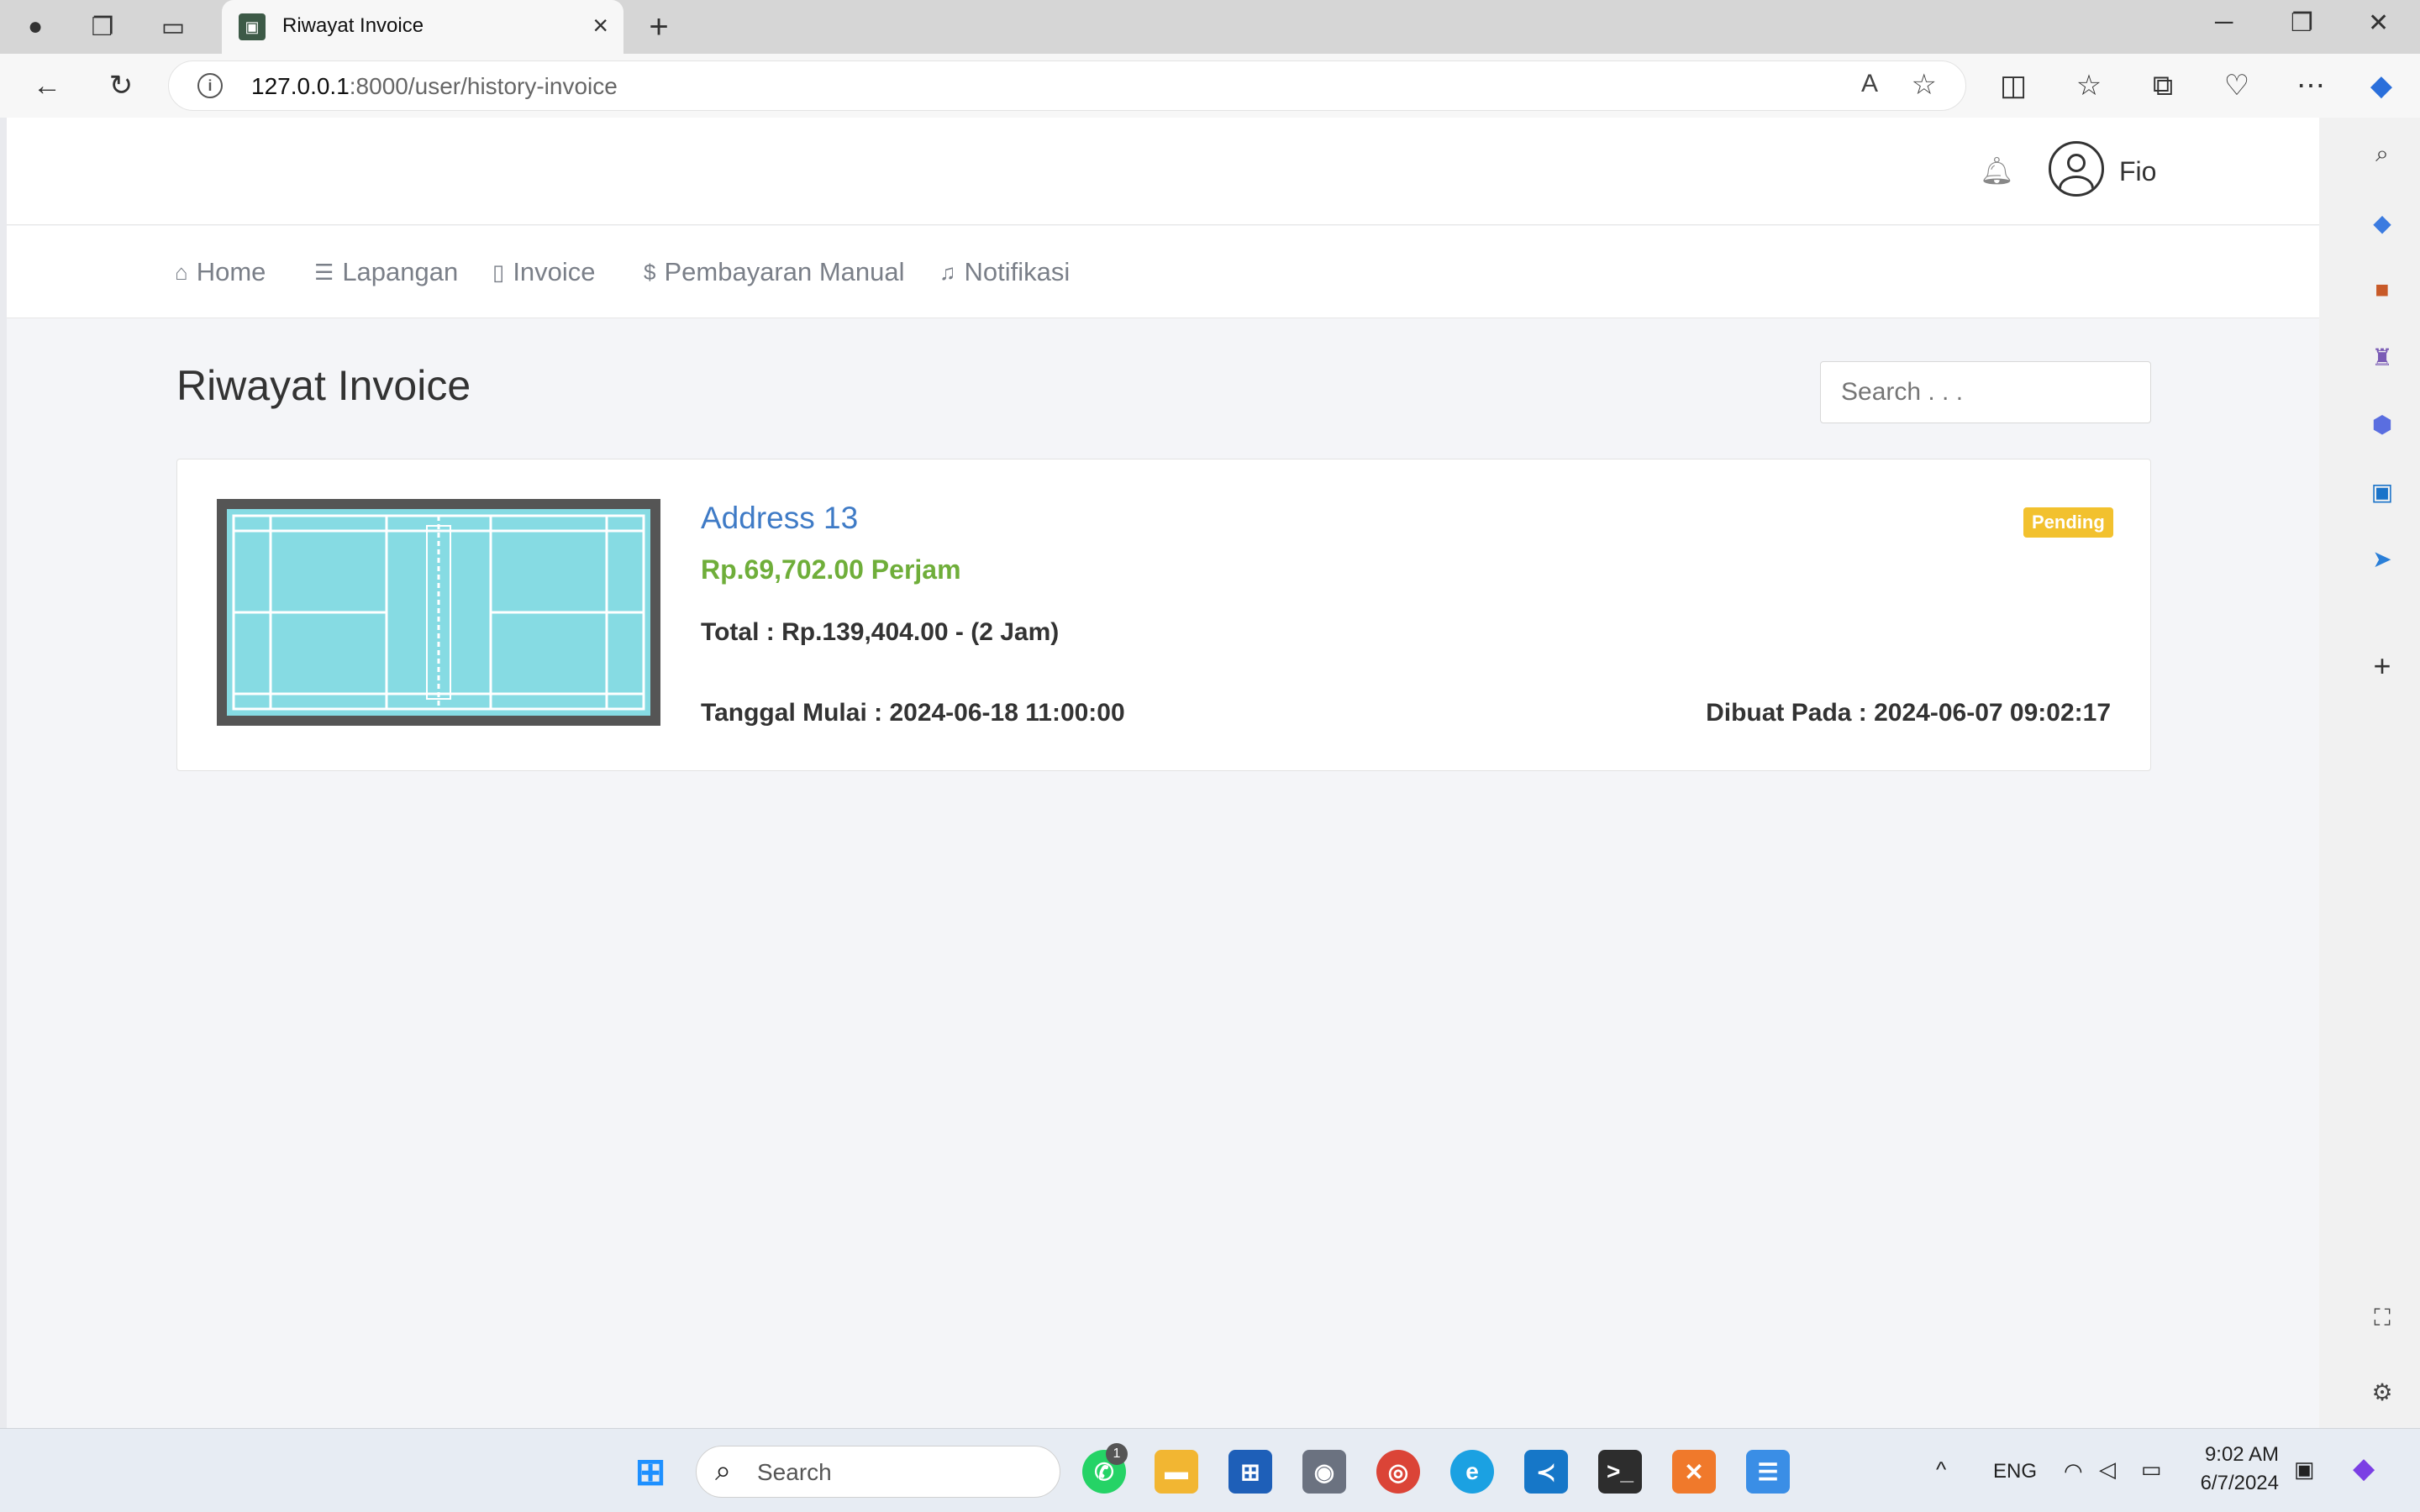  What do you see at coordinates (435, 86) in the screenshot?
I see `url-text: 127.0.0.1:8000/user/history-invoice` at bounding box center [435, 86].